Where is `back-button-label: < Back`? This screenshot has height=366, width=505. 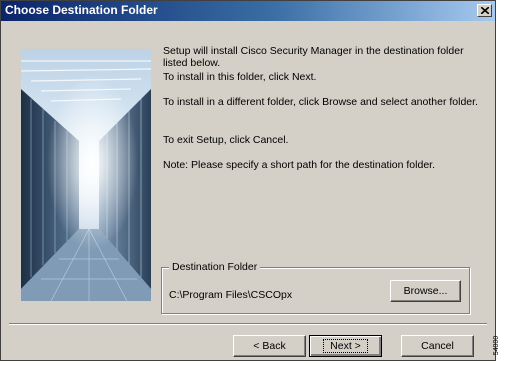 back-button-label: < Back is located at coordinates (269, 346).